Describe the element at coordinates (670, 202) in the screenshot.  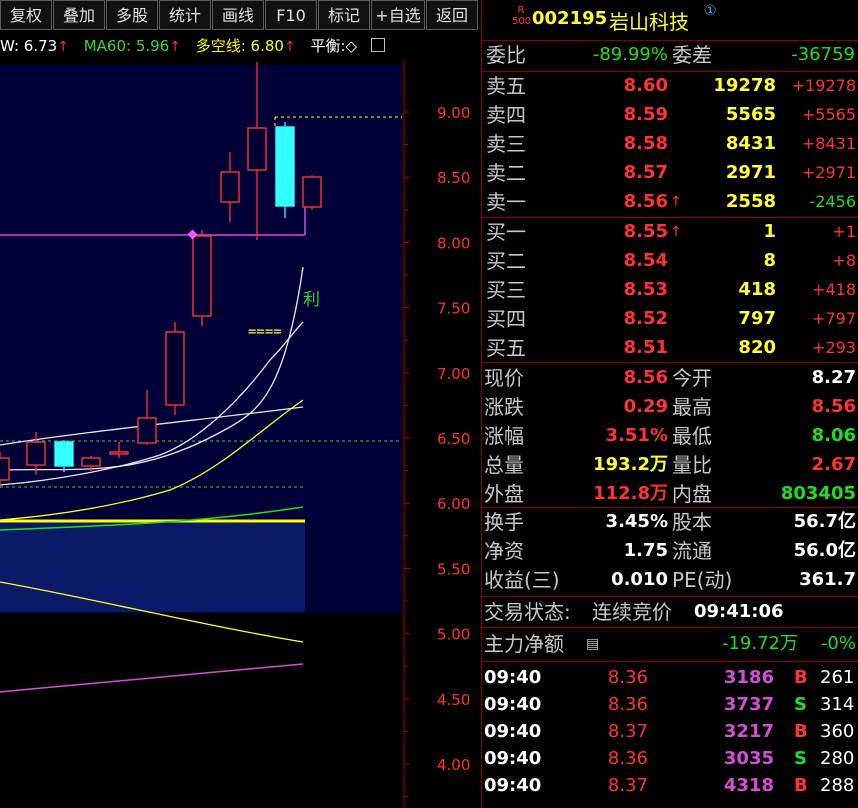
I see `asks-row: 卖一 8.56 ↑ 2558 -2456` at that location.